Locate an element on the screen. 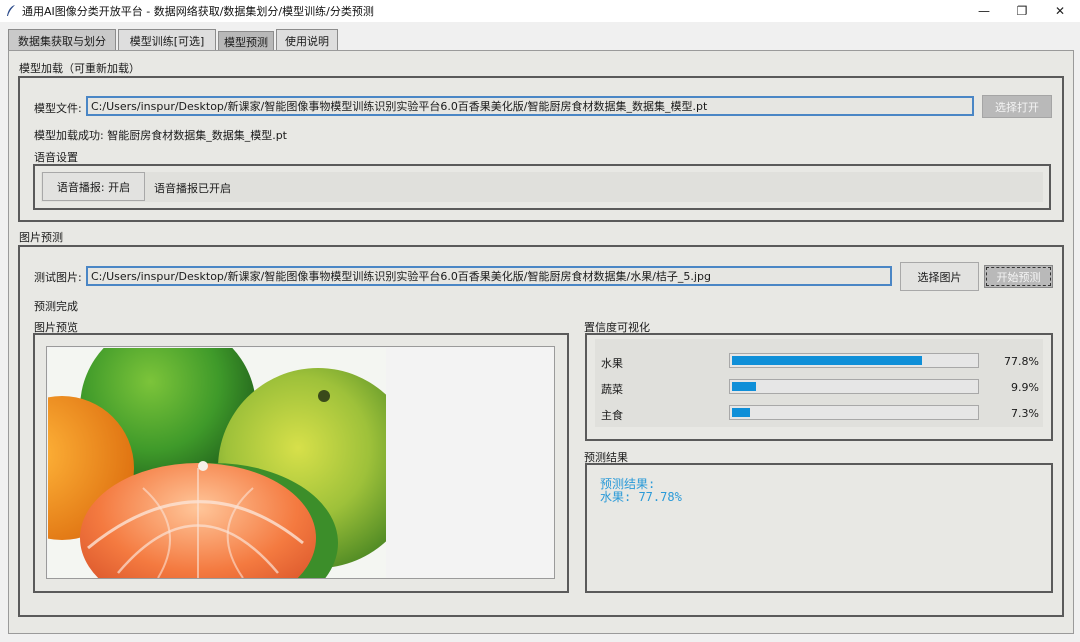 The width and height of the screenshot is (1080, 642). confidence-panel: 水果 77.8% 蔬菜 9.9% 主食 7.3% is located at coordinates (819, 383).